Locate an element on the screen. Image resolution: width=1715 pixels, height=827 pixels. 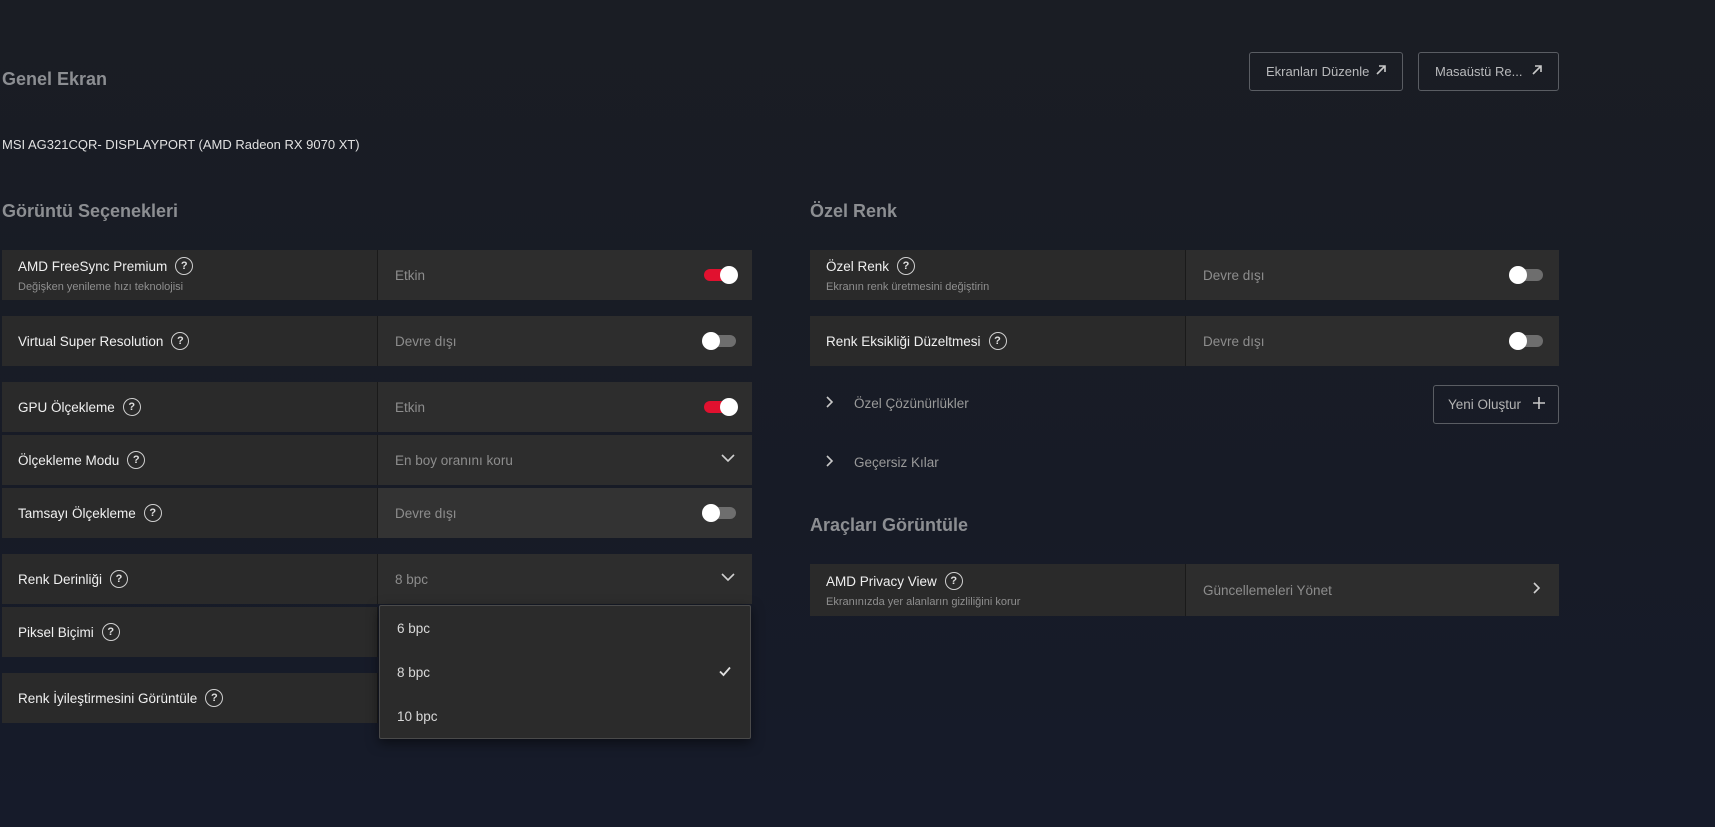
new-create-button: Yeni Oluştur is located at coordinates (1496, 404).